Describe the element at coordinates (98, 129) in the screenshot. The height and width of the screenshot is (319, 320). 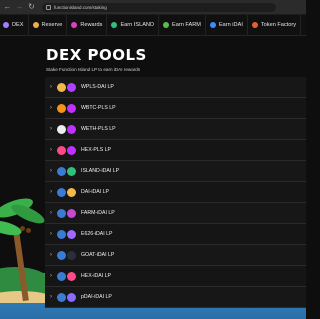
I see `pool-name: WETH-PLS LP` at that location.